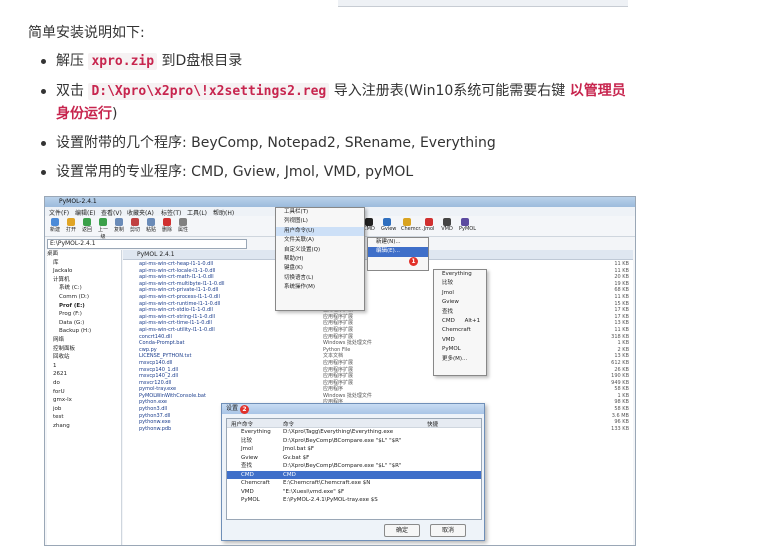  What do you see at coordinates (155, 336) in the screenshot?
I see `file-name: concrt140.dll` at bounding box center [155, 336].